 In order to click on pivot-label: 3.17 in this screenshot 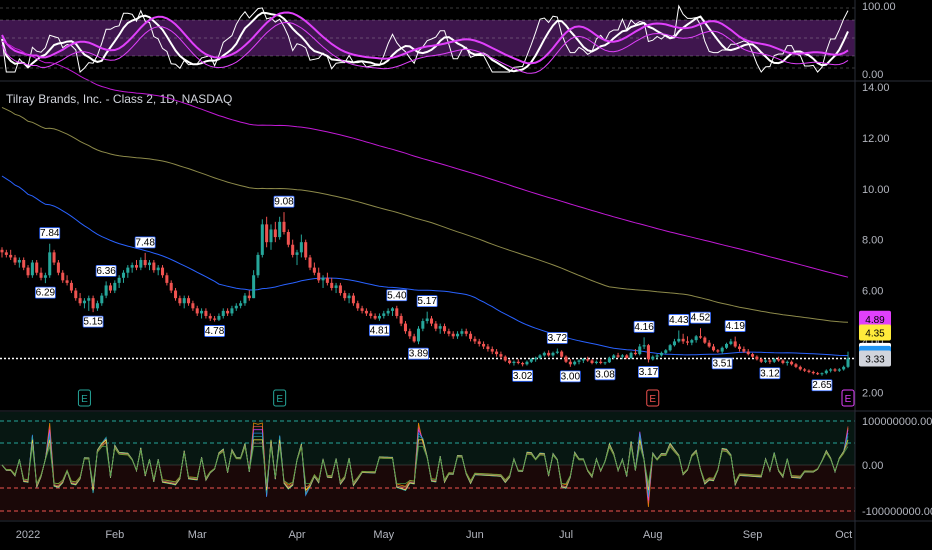, I will do `click(649, 372)`.